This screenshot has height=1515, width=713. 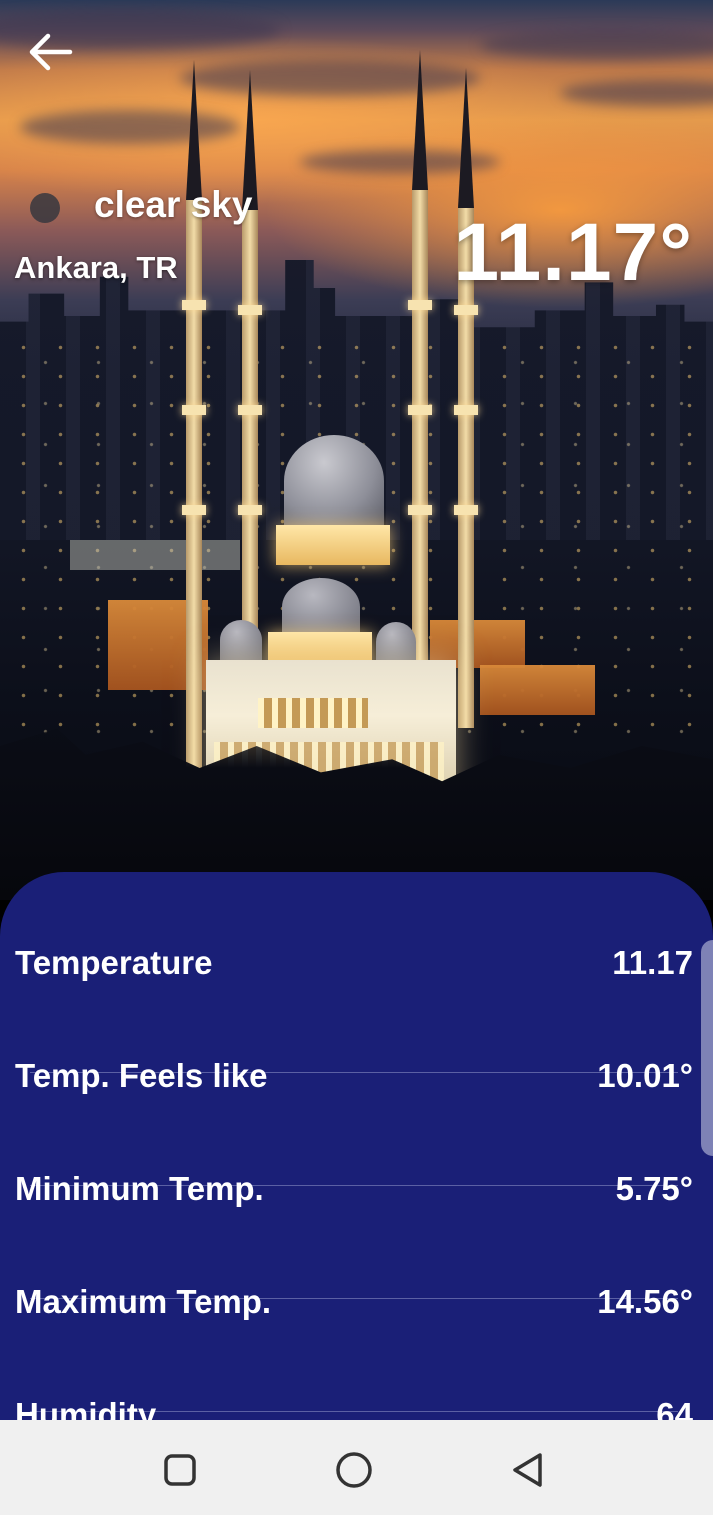 What do you see at coordinates (573, 252) in the screenshot?
I see `current-temperature: 11.17°` at bounding box center [573, 252].